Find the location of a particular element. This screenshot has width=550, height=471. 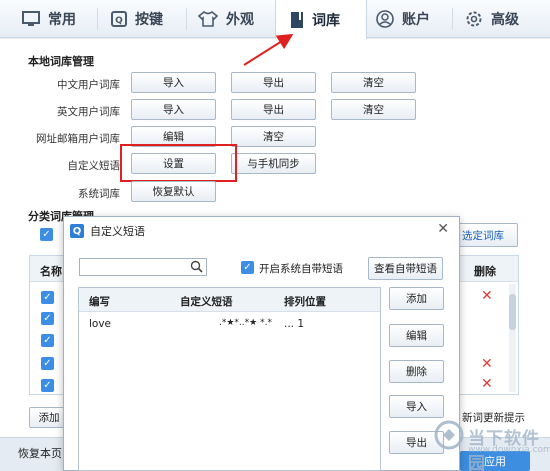

phrase-text: .*★*..*★ *.* is located at coordinates (245, 323).